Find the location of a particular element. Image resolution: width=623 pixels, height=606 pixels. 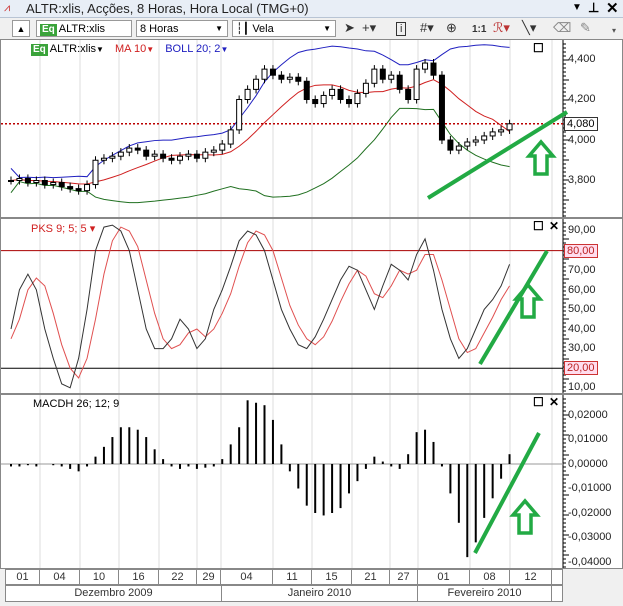

zoom-icon: ⊕ is located at coordinates (451, 28).